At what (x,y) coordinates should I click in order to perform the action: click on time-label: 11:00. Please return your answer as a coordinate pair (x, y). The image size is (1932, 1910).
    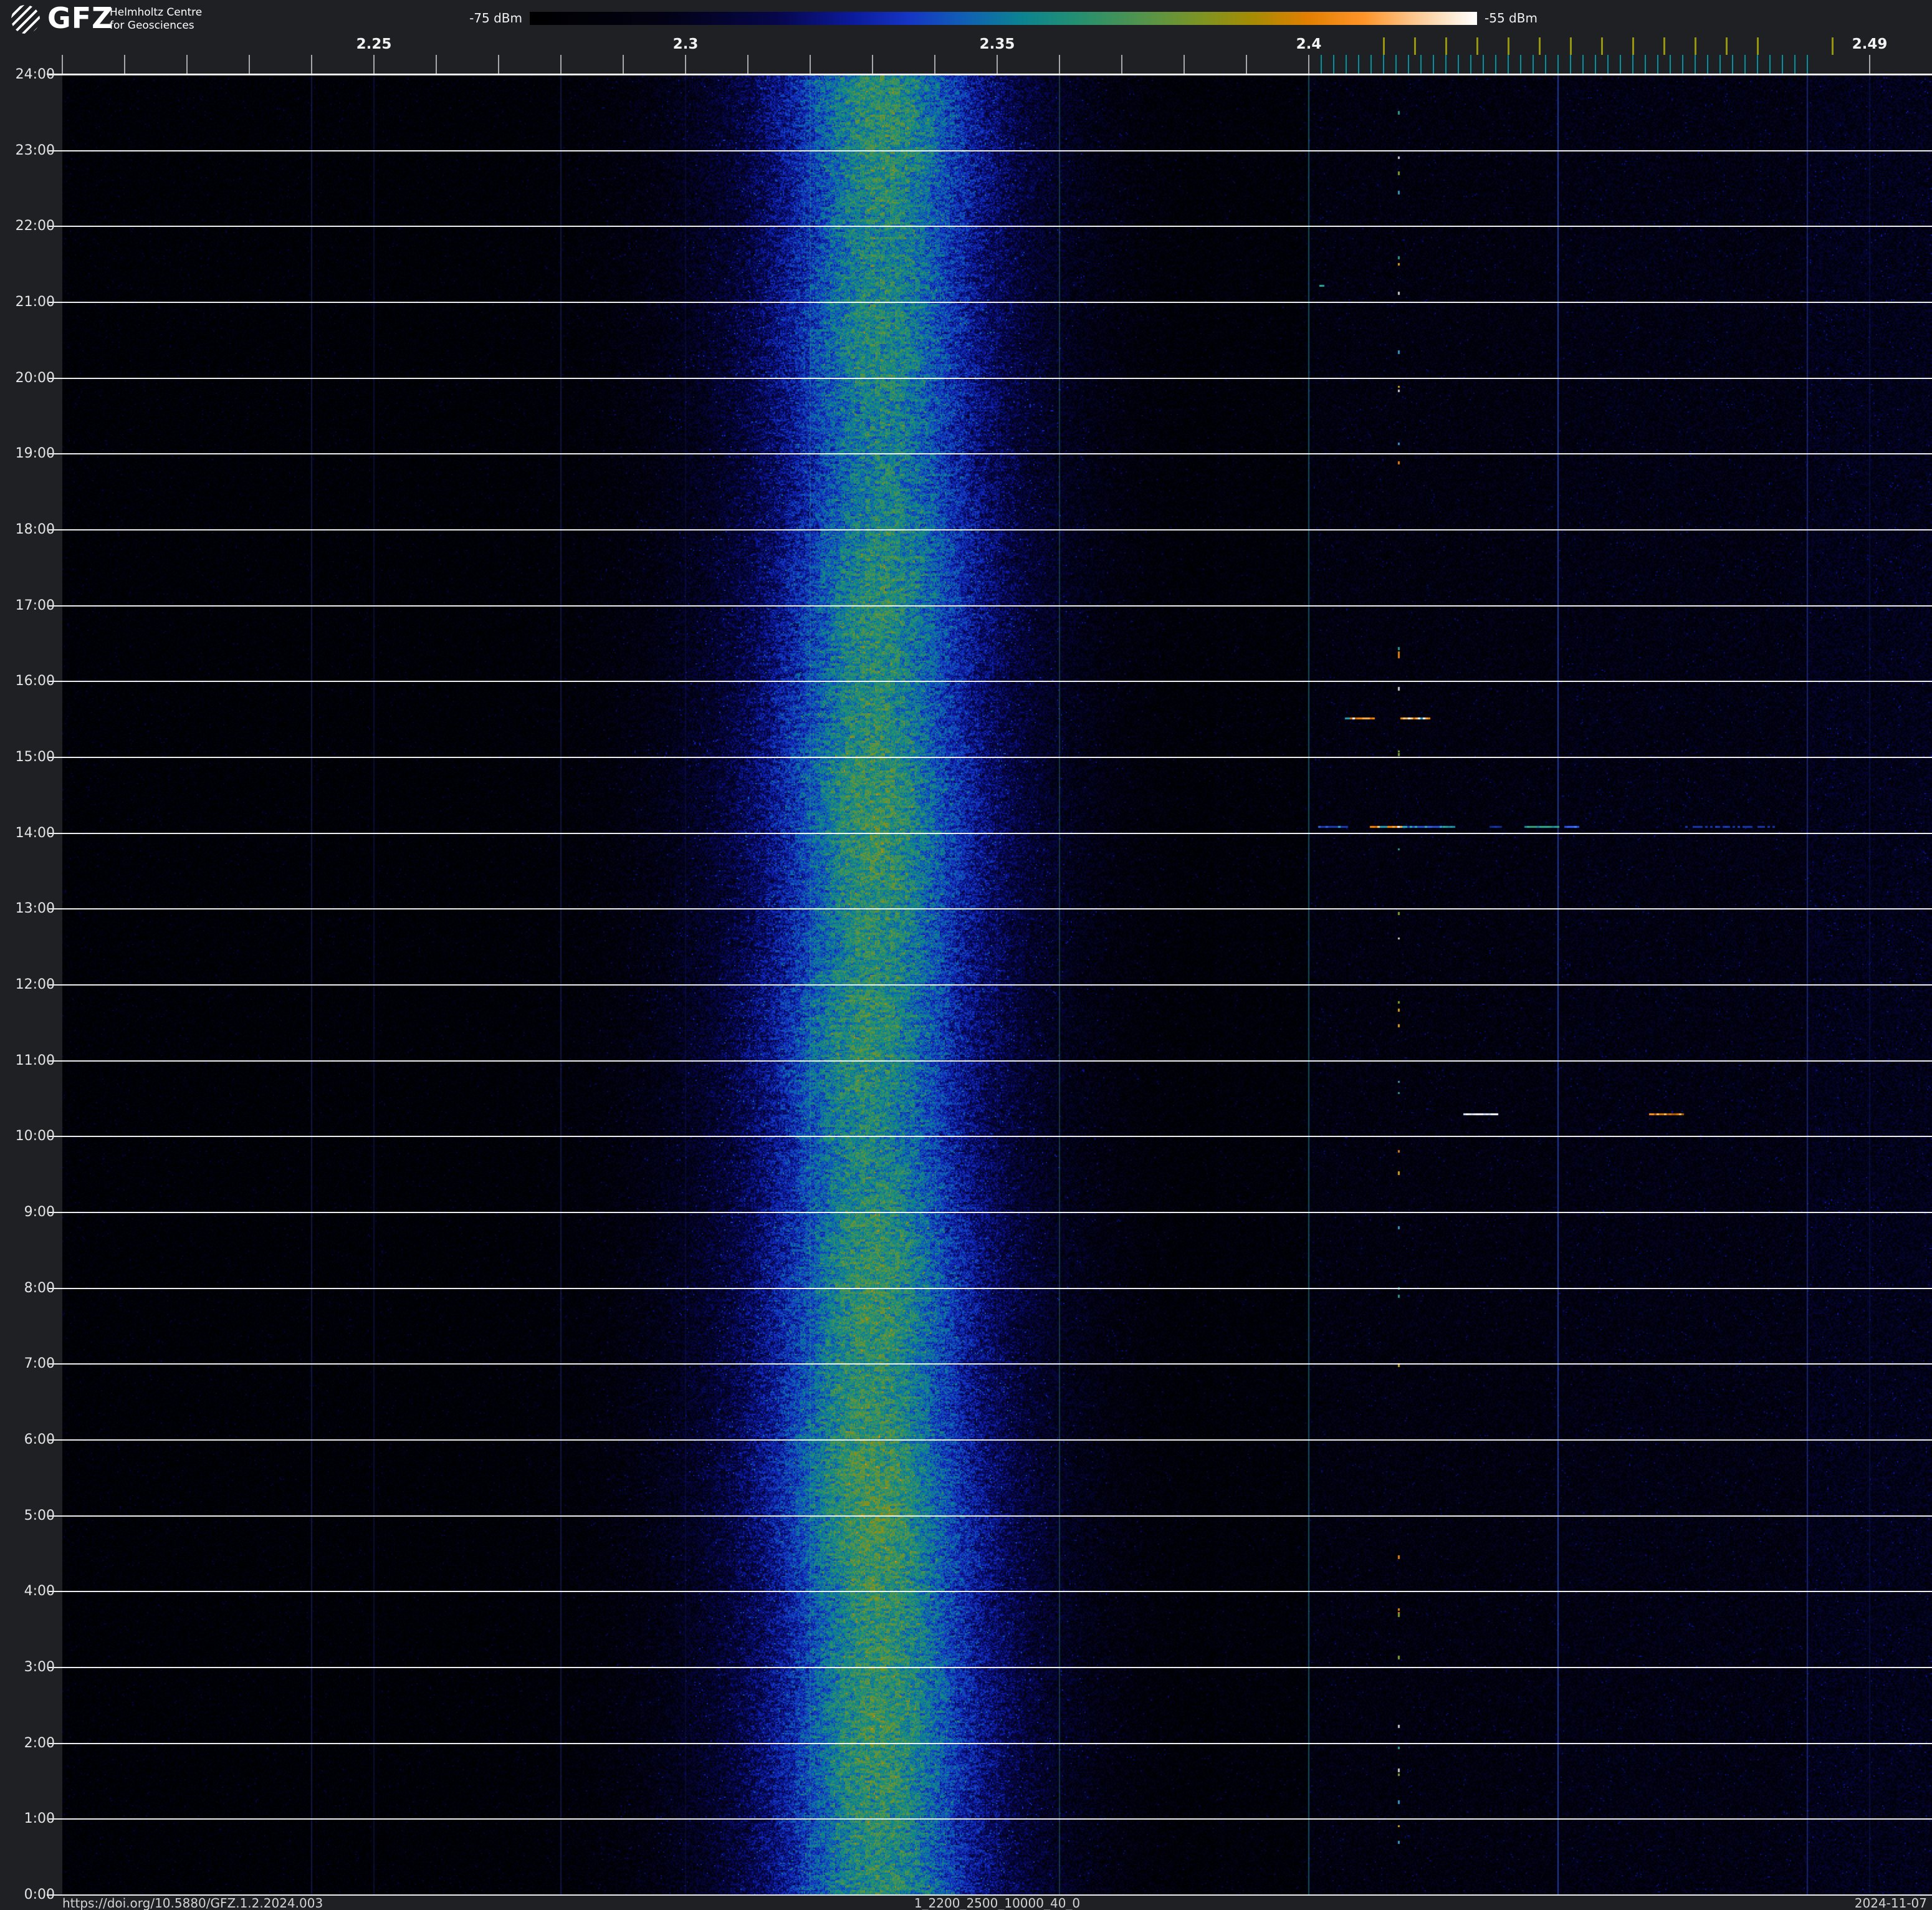
    Looking at the image, I should click on (35, 1060).